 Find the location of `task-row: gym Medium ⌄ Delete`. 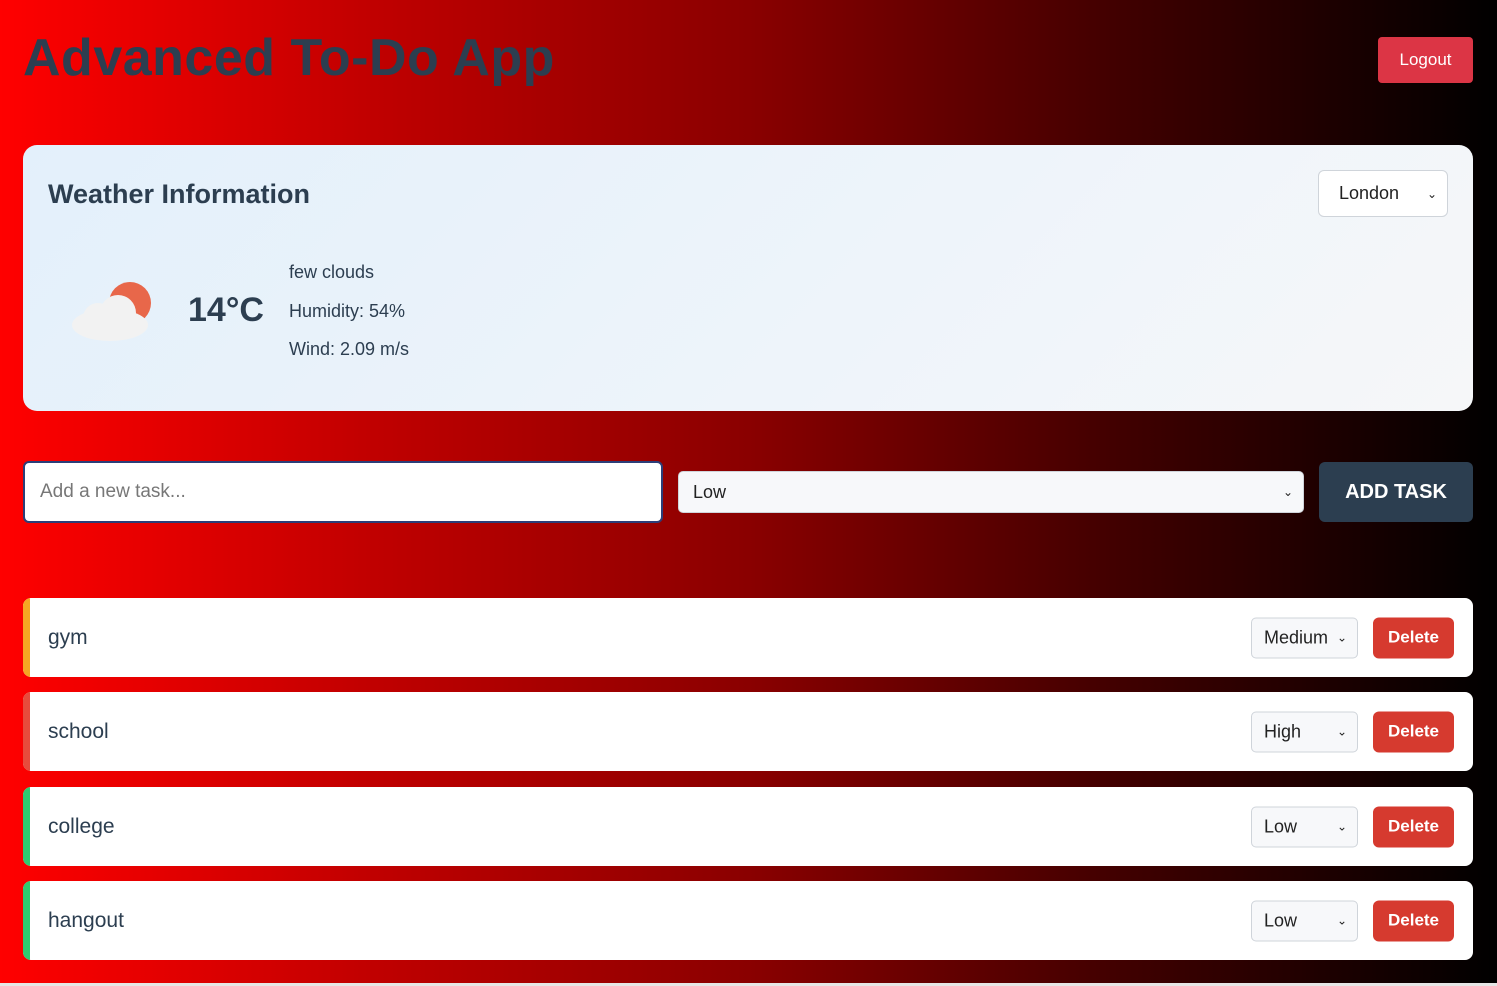

task-row: gym Medium ⌄ Delete is located at coordinates (748, 637).